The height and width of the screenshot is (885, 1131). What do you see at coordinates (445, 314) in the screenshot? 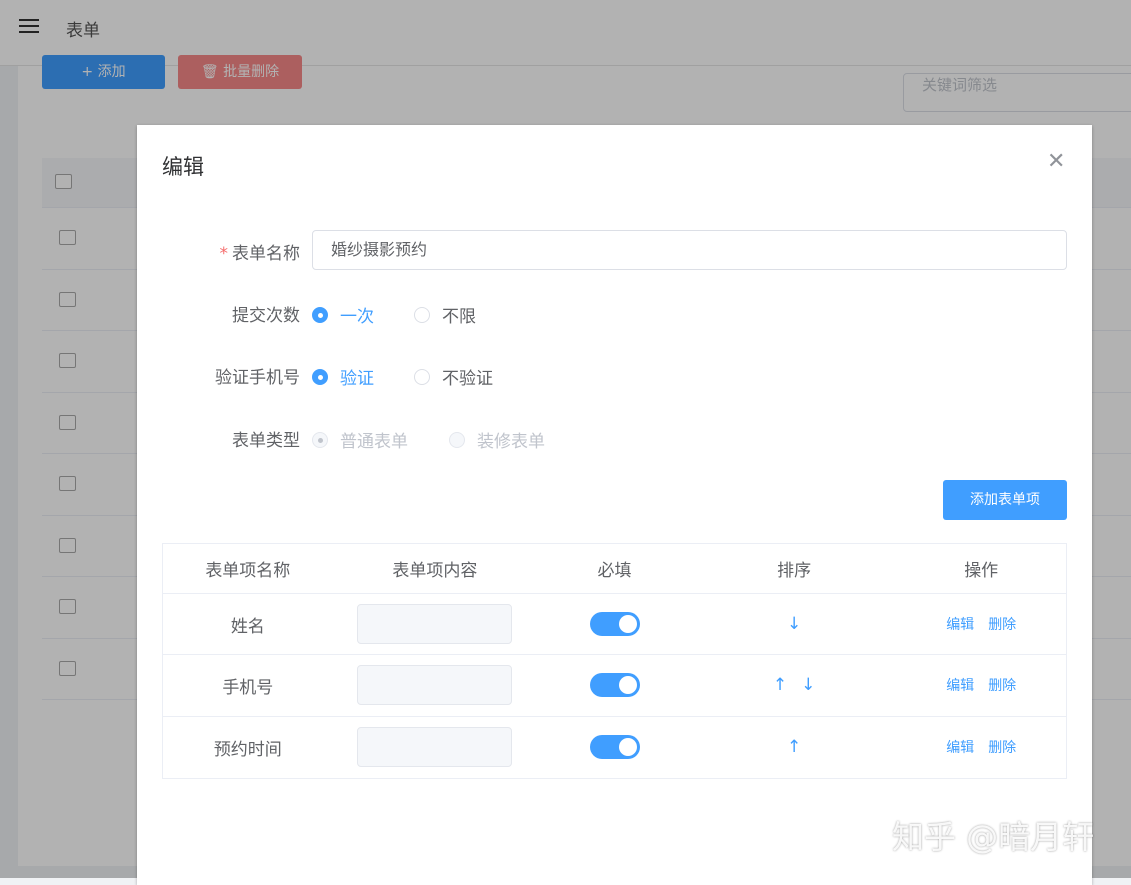
I see `radio-unlimited: 不限` at bounding box center [445, 314].